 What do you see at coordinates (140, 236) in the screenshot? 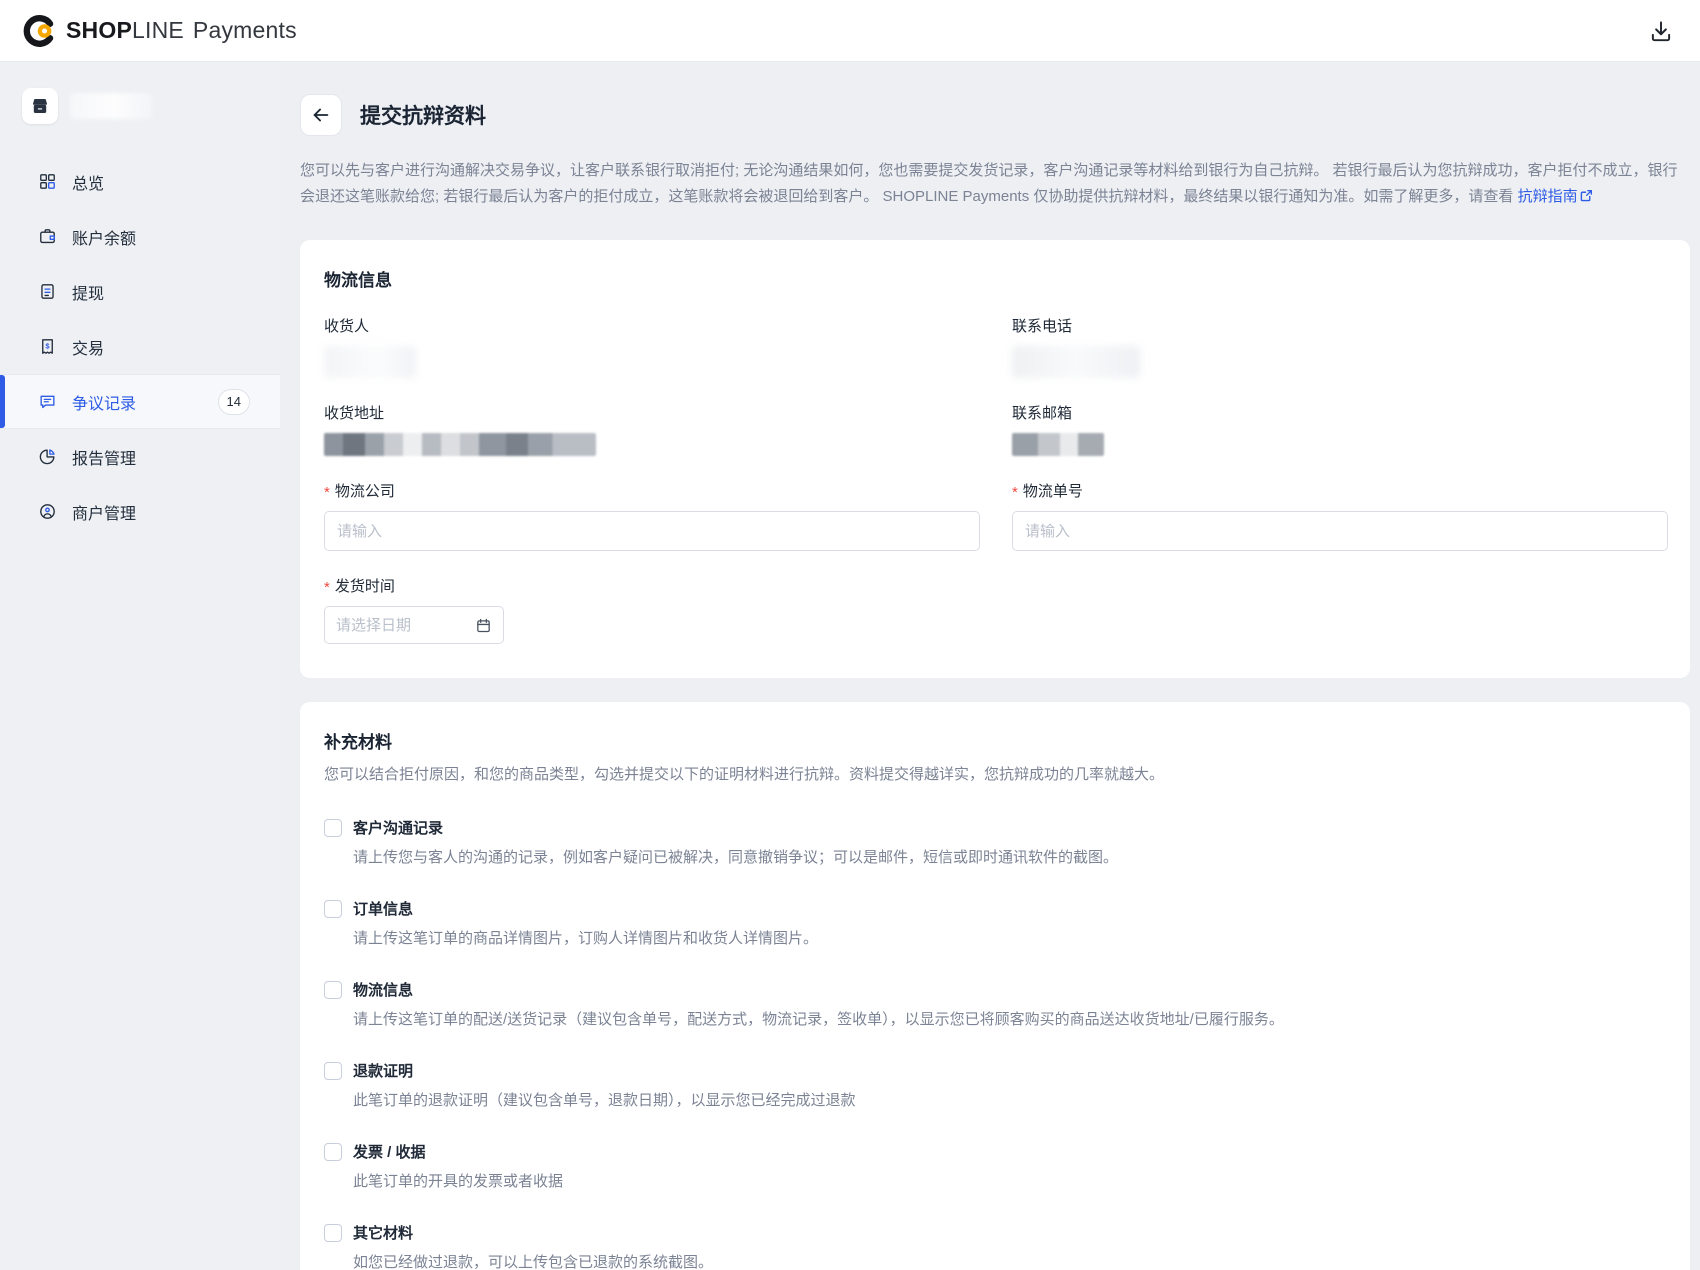
I see `sidebar-item-balance: 账户余额` at bounding box center [140, 236].